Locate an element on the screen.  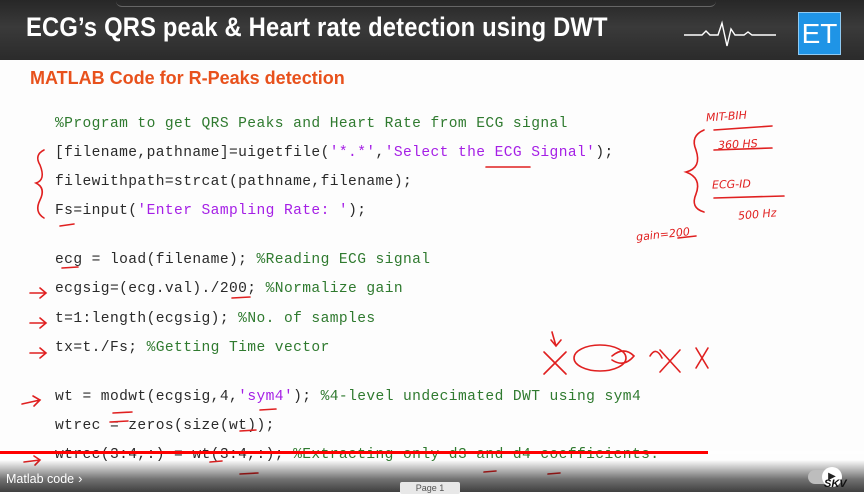
watermark: SKV is located at coordinates (835, 484).